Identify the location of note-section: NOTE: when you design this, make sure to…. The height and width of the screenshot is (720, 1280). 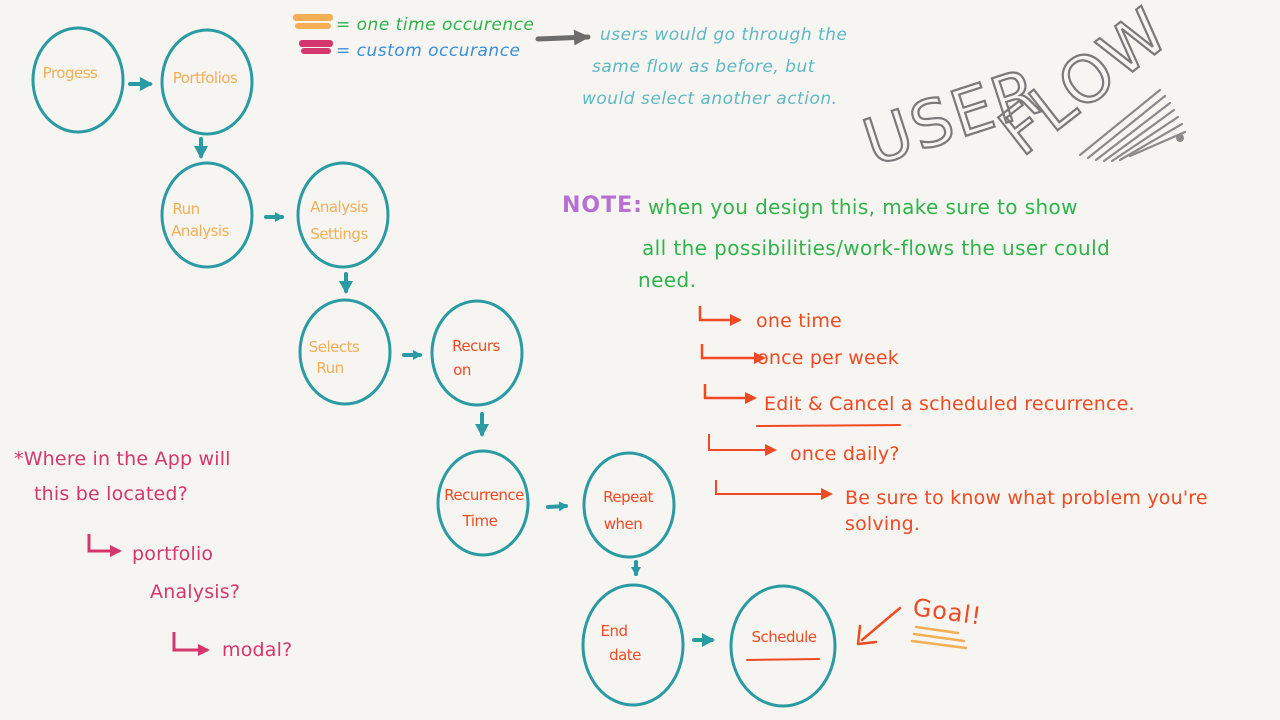
(836, 242).